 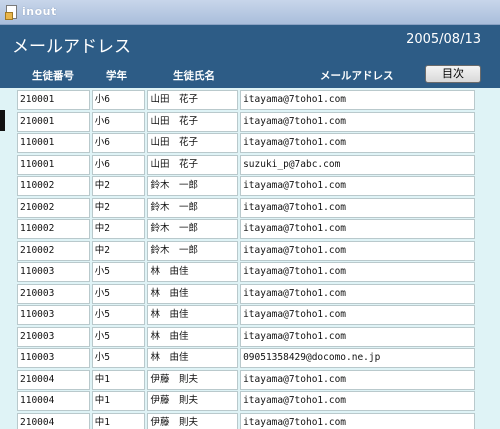 What do you see at coordinates (357, 358) in the screenshot?
I see `email-field: 09051358429@docomo.ne.jp` at bounding box center [357, 358].